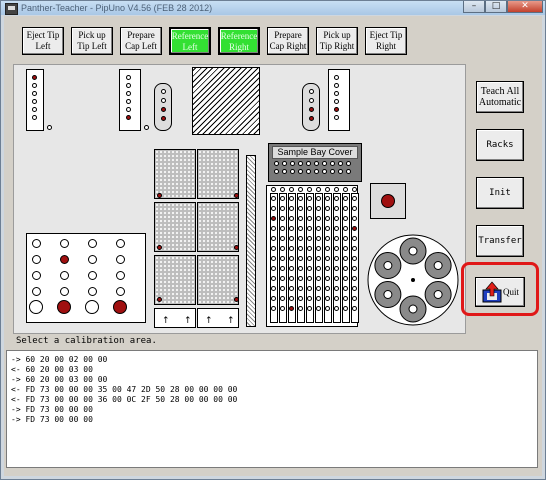 The image size is (546, 480). Describe the element at coordinates (500, 97) in the screenshot. I see `teach-all-automatic-button: Teach All Automatic` at that location.